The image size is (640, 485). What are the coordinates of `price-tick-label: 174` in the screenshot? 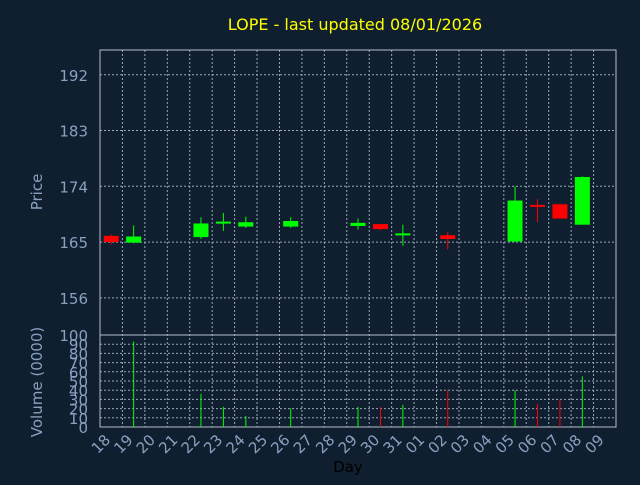 It's located at (73, 187).